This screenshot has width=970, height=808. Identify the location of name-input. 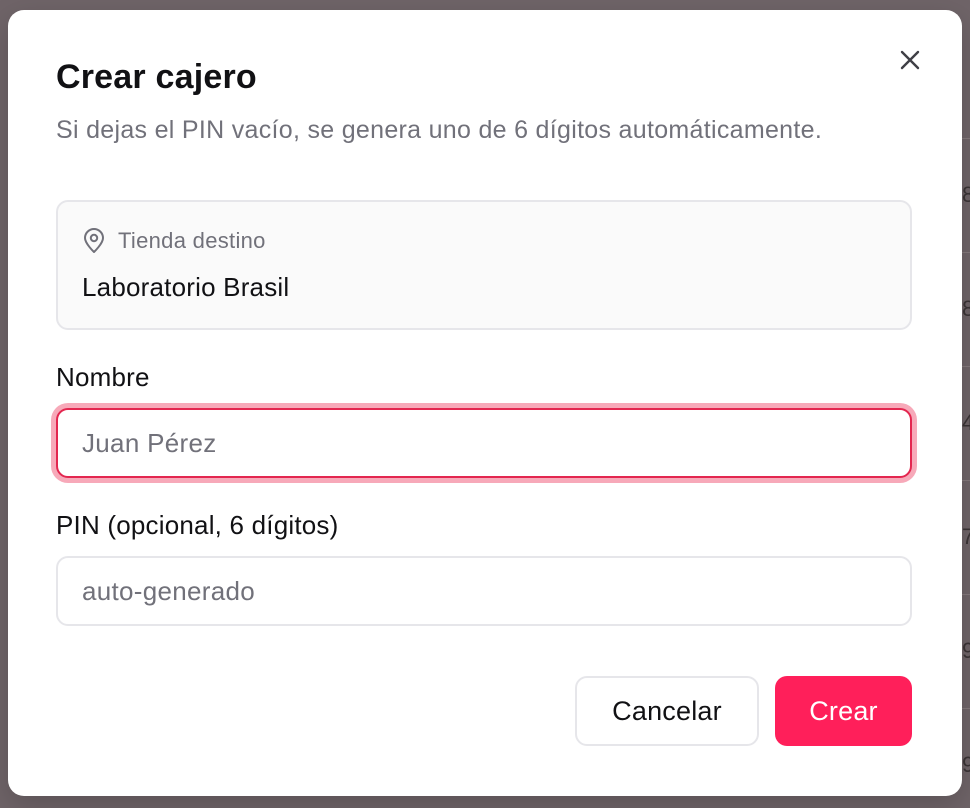
(484, 443).